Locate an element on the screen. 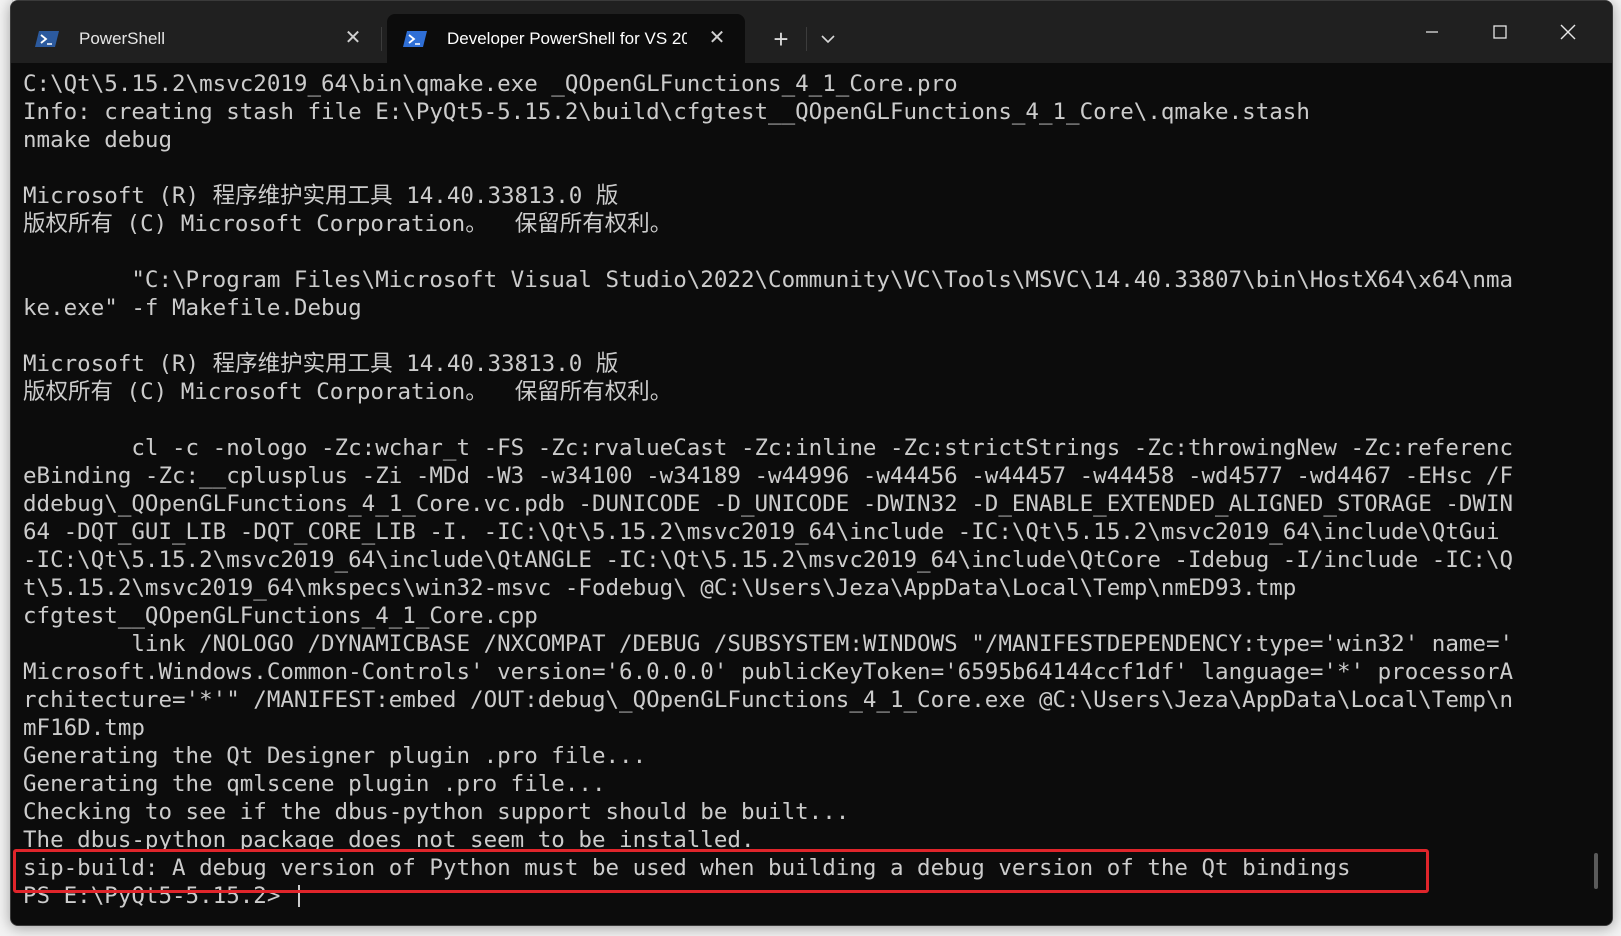 The height and width of the screenshot is (936, 1621). chevron-down-icon is located at coordinates (828, 39).